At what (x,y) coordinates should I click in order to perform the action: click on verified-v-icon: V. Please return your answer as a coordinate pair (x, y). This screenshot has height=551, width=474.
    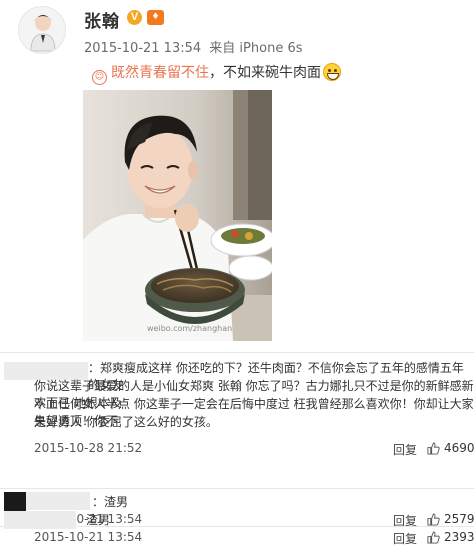
    Looking at the image, I should click on (134, 17).